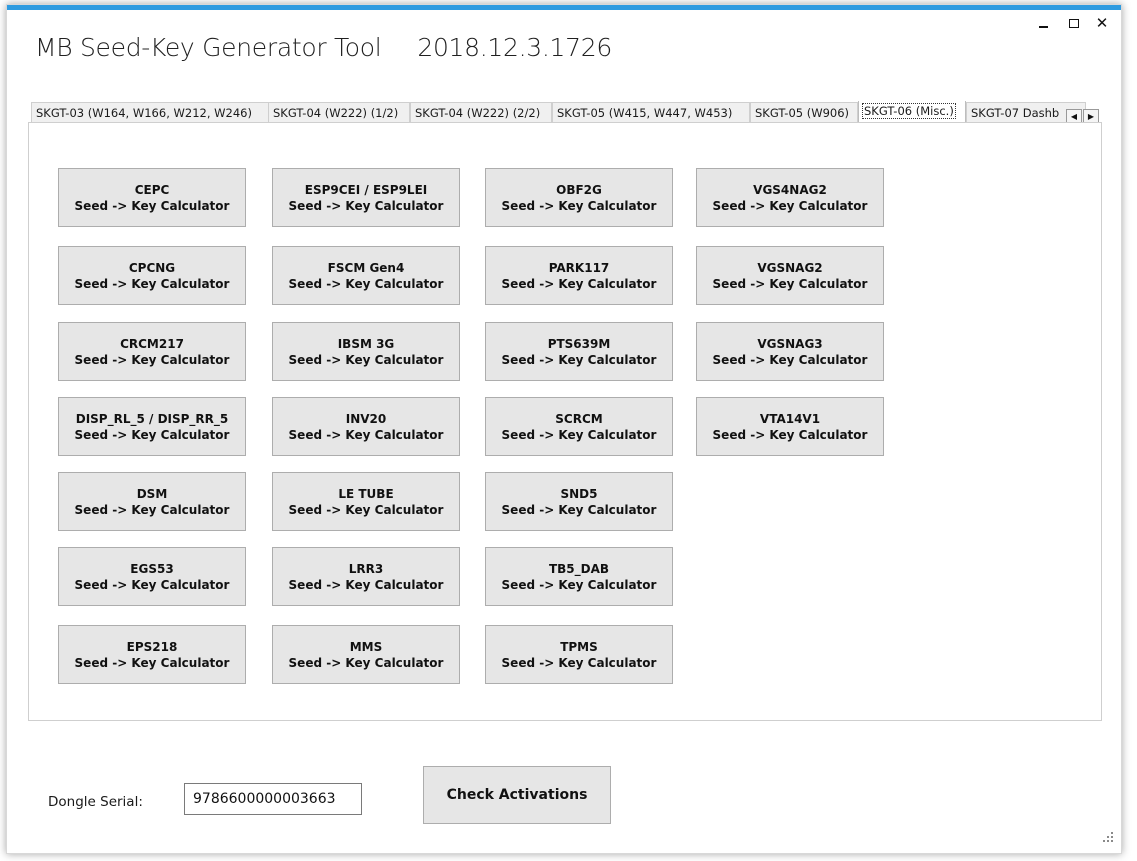 Image resolution: width=1137 pixels, height=861 pixels. Describe the element at coordinates (790, 267) in the screenshot. I see `calculator-name: VGSNAG2` at that location.